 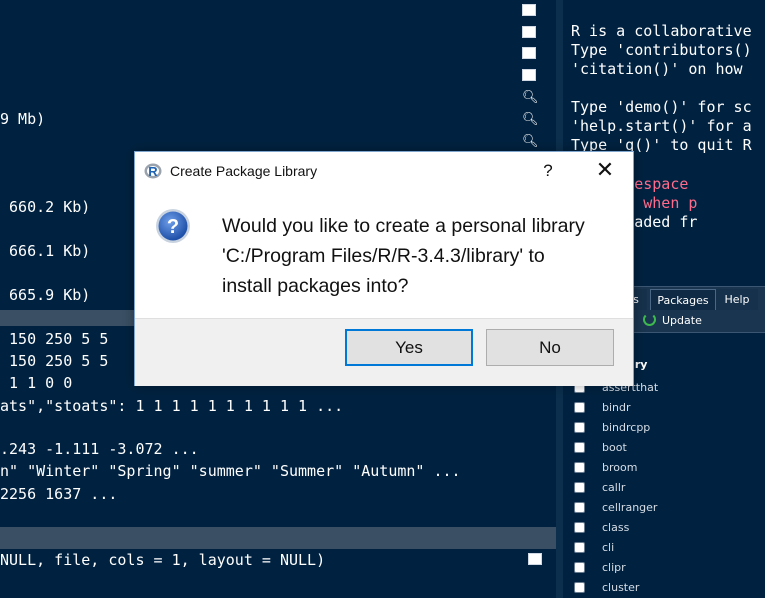 I want to click on function-signature-line: NULL, file, cols = 1, layout = NULL), so click(x=163, y=560).